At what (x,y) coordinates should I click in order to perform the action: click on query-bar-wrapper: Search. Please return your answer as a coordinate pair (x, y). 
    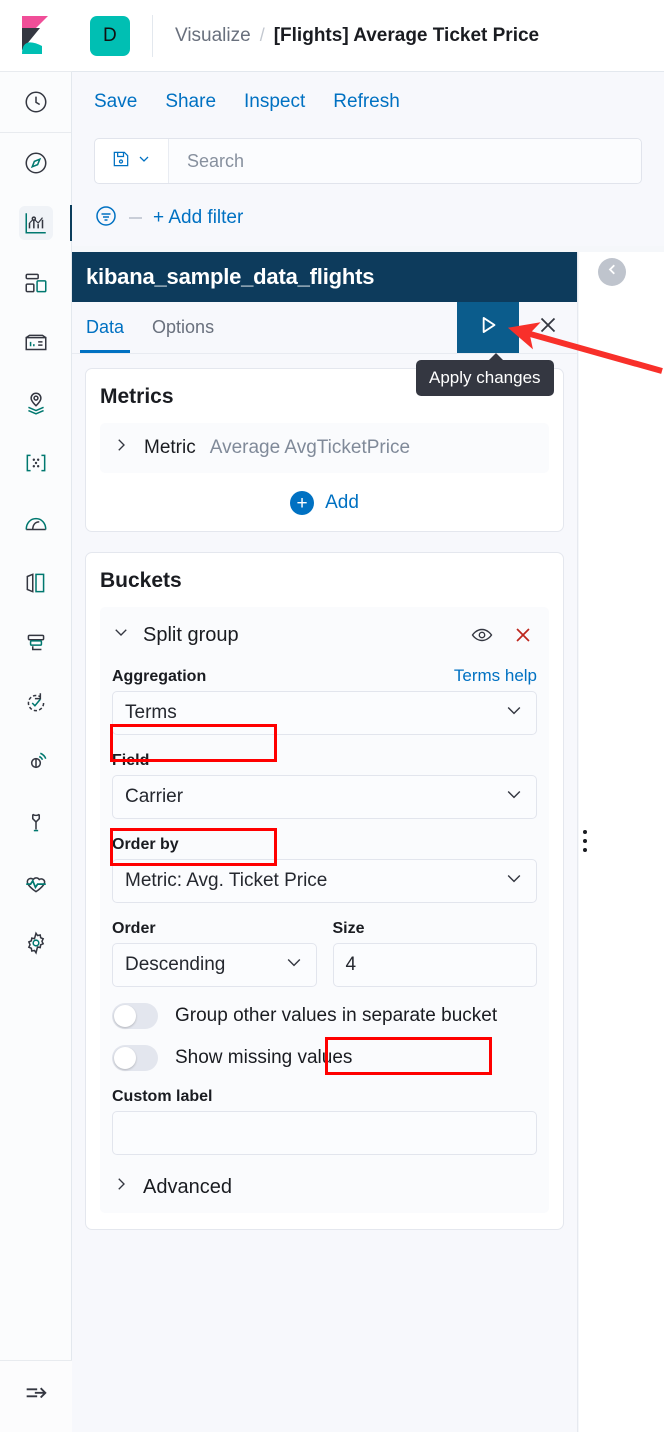
    Looking at the image, I should click on (368, 161).